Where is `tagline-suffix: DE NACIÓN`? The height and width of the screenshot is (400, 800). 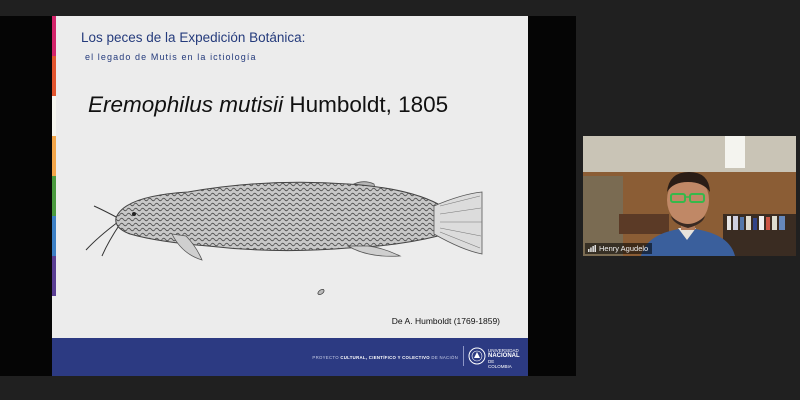 tagline-suffix: DE NACIÓN is located at coordinates (443, 357).